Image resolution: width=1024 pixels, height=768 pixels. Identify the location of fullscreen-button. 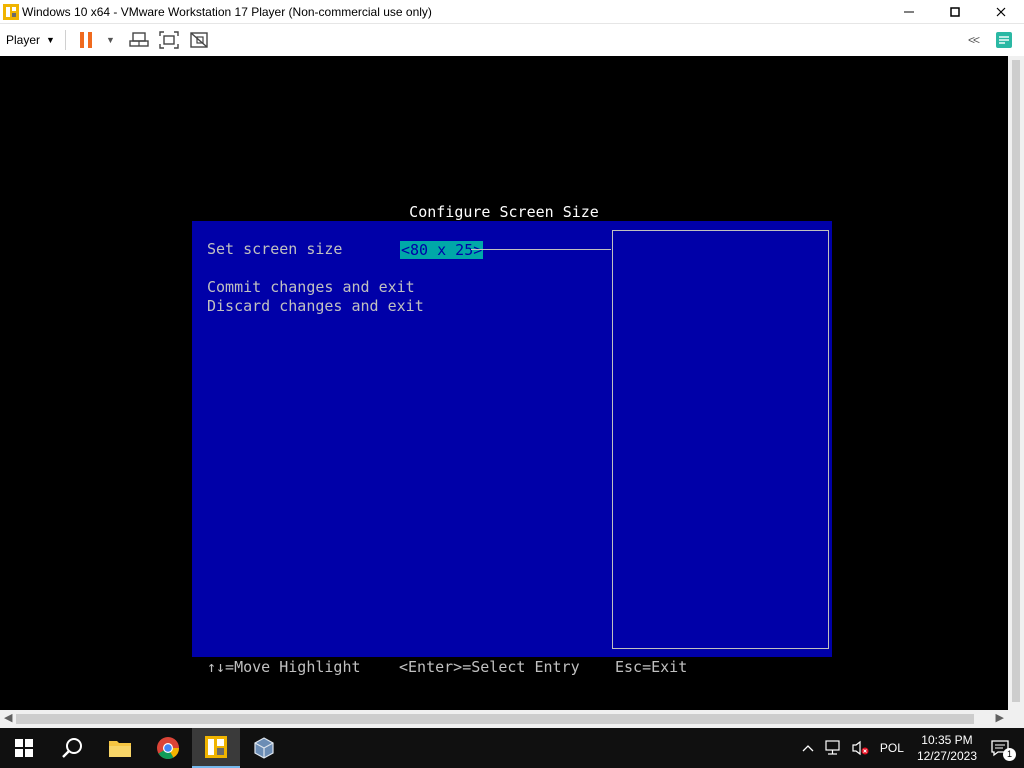
(169, 40).